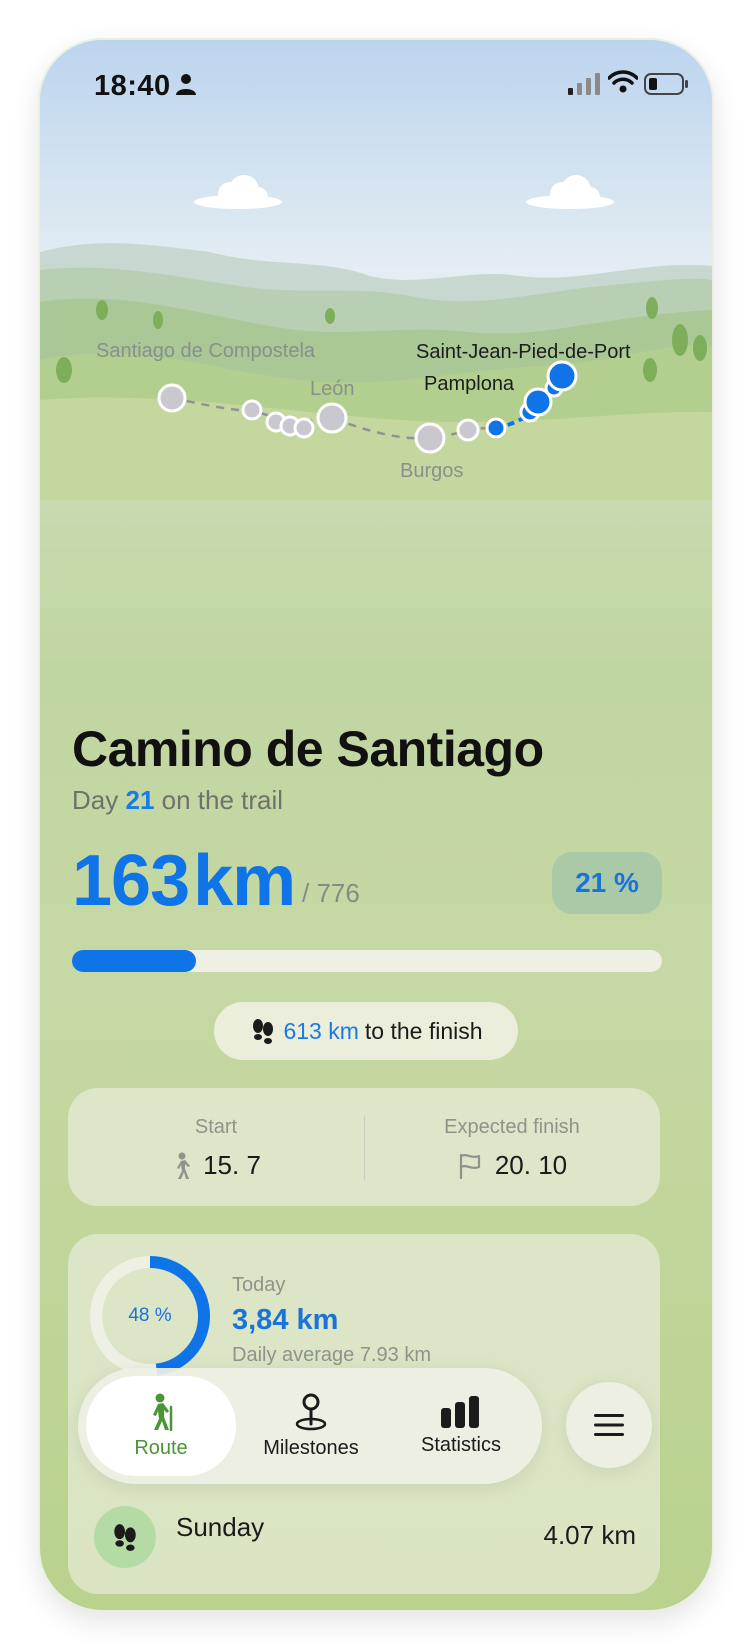  Describe the element at coordinates (244, 881) in the screenshot. I see `walked-km-unit: km` at that location.